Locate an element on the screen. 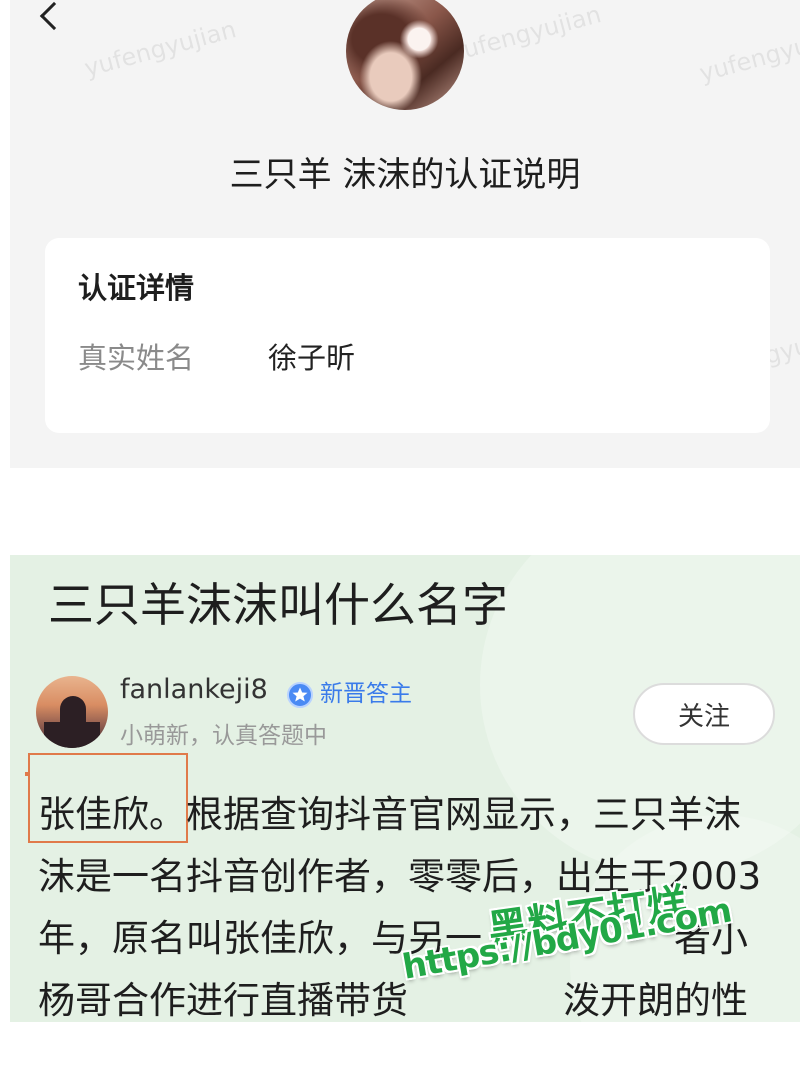 This screenshot has height=1066, width=800. real-name-value: 徐子昕 is located at coordinates (312, 358).